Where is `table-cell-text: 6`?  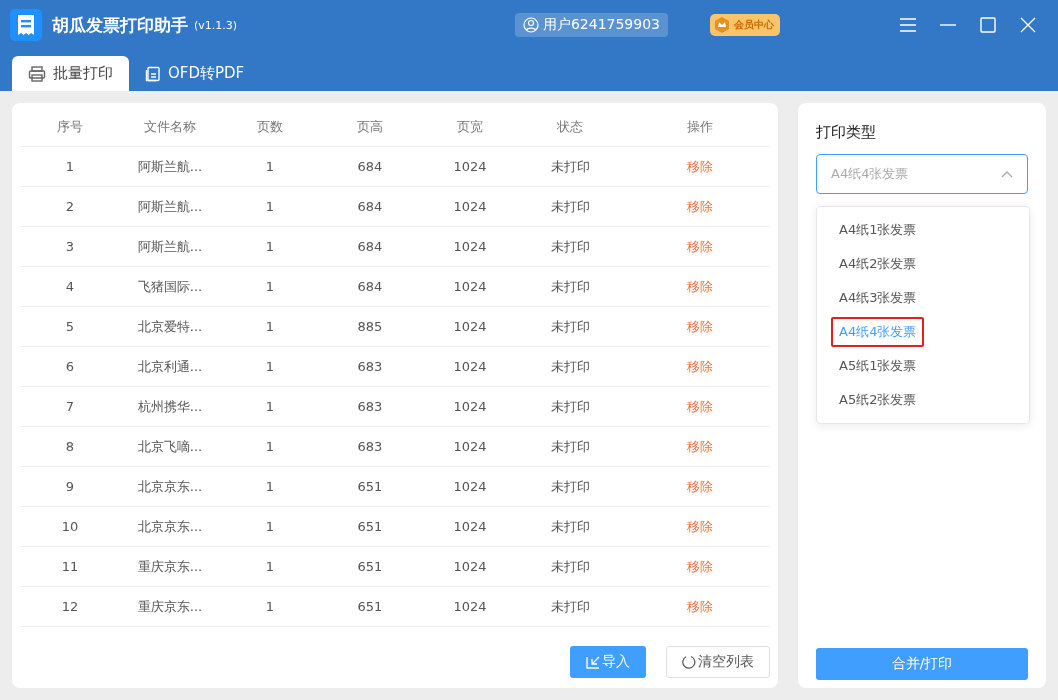
table-cell-text: 6 is located at coordinates (70, 366).